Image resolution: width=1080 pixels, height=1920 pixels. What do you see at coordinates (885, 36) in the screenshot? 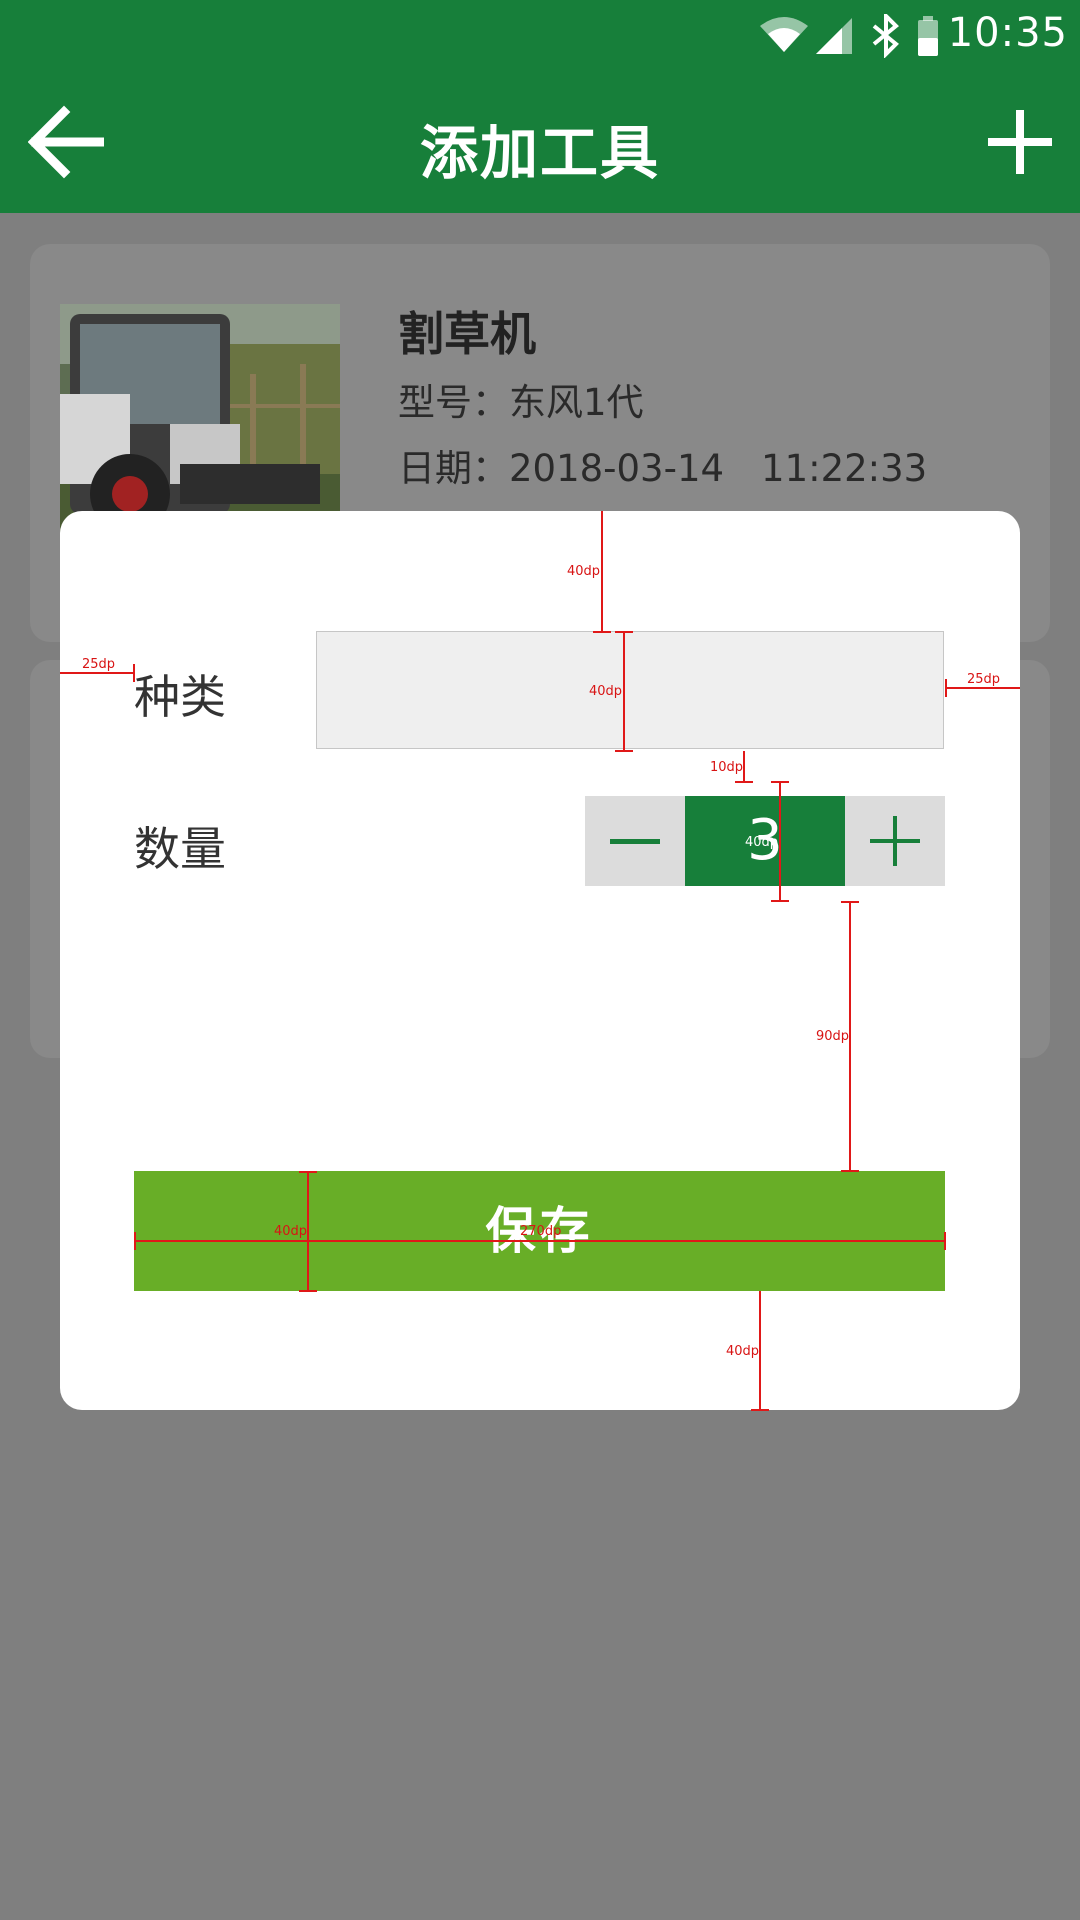
I see `bluetooth-icon` at bounding box center [885, 36].